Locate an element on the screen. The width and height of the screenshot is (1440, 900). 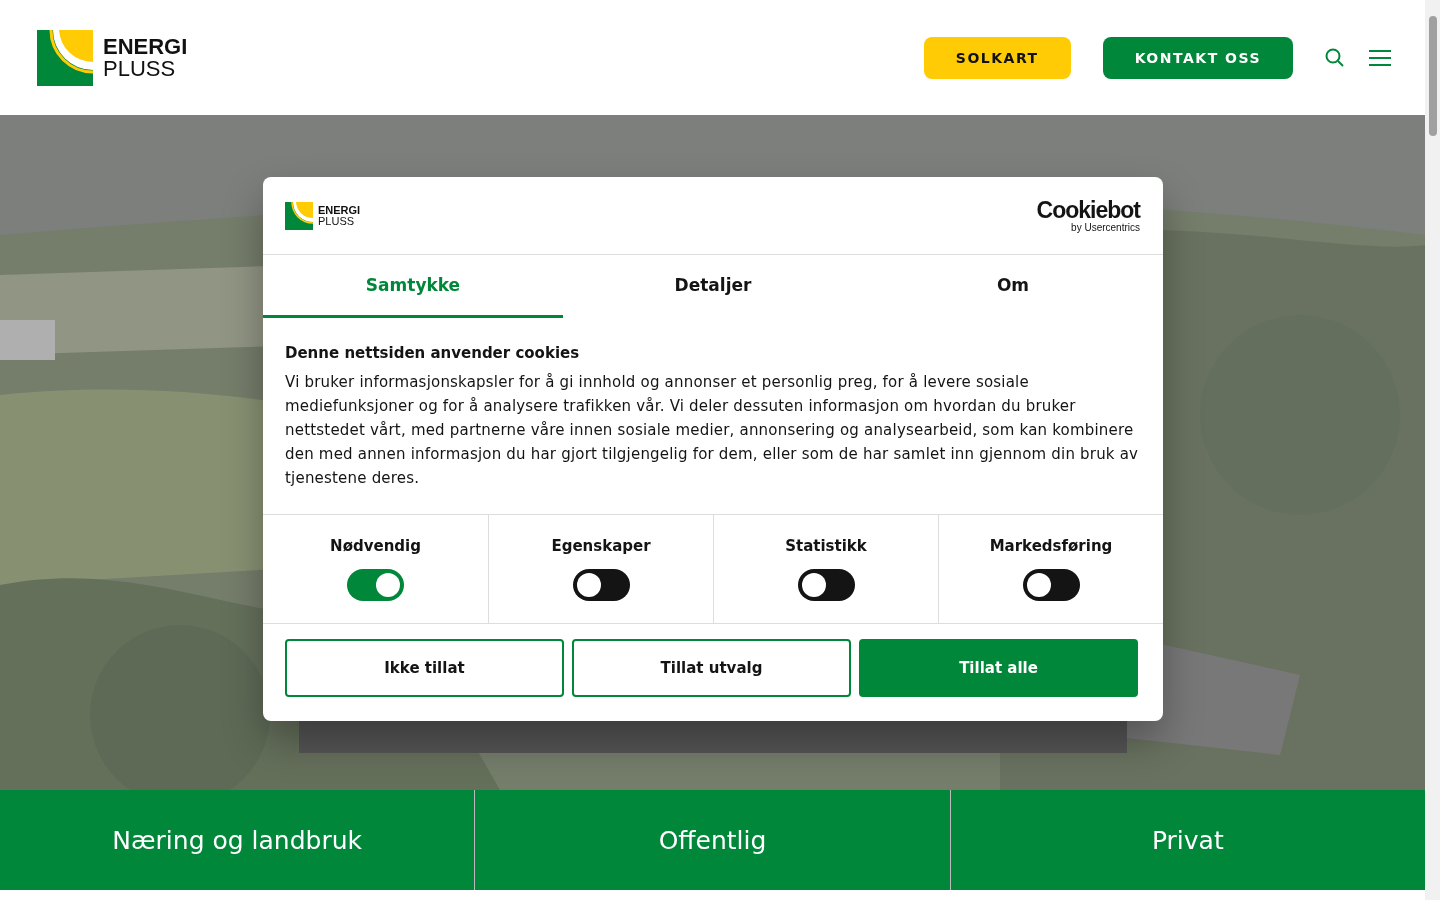
consent-button: Tillat alle is located at coordinates (998, 668).